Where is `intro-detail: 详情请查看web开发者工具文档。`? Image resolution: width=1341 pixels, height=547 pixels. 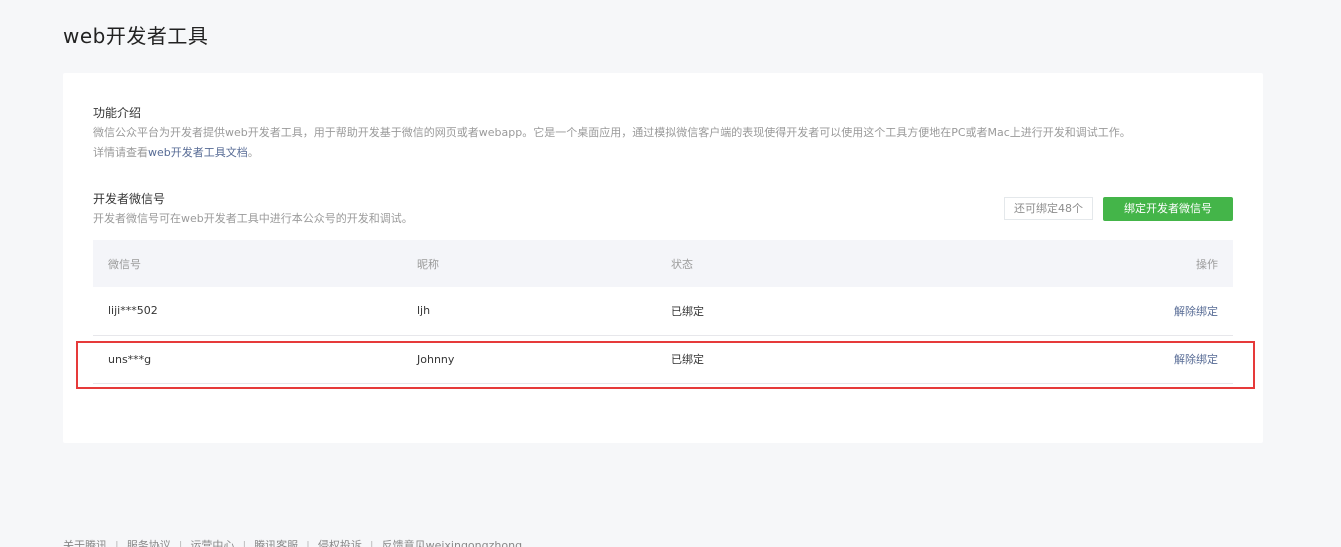 intro-detail: 详情请查看web开发者工具文档。 is located at coordinates (612, 153).